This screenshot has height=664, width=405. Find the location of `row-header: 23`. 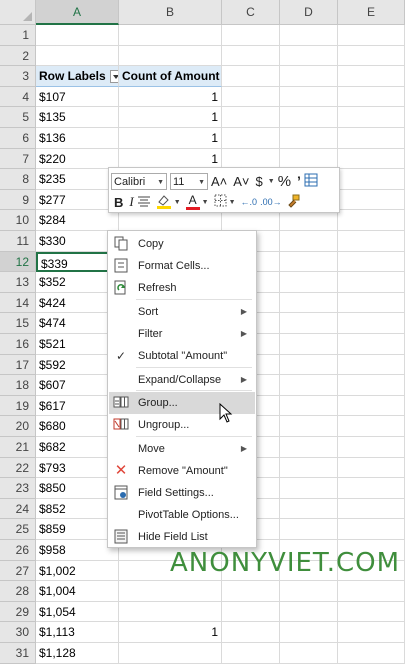

row-header: 23 is located at coordinates (18, 488).